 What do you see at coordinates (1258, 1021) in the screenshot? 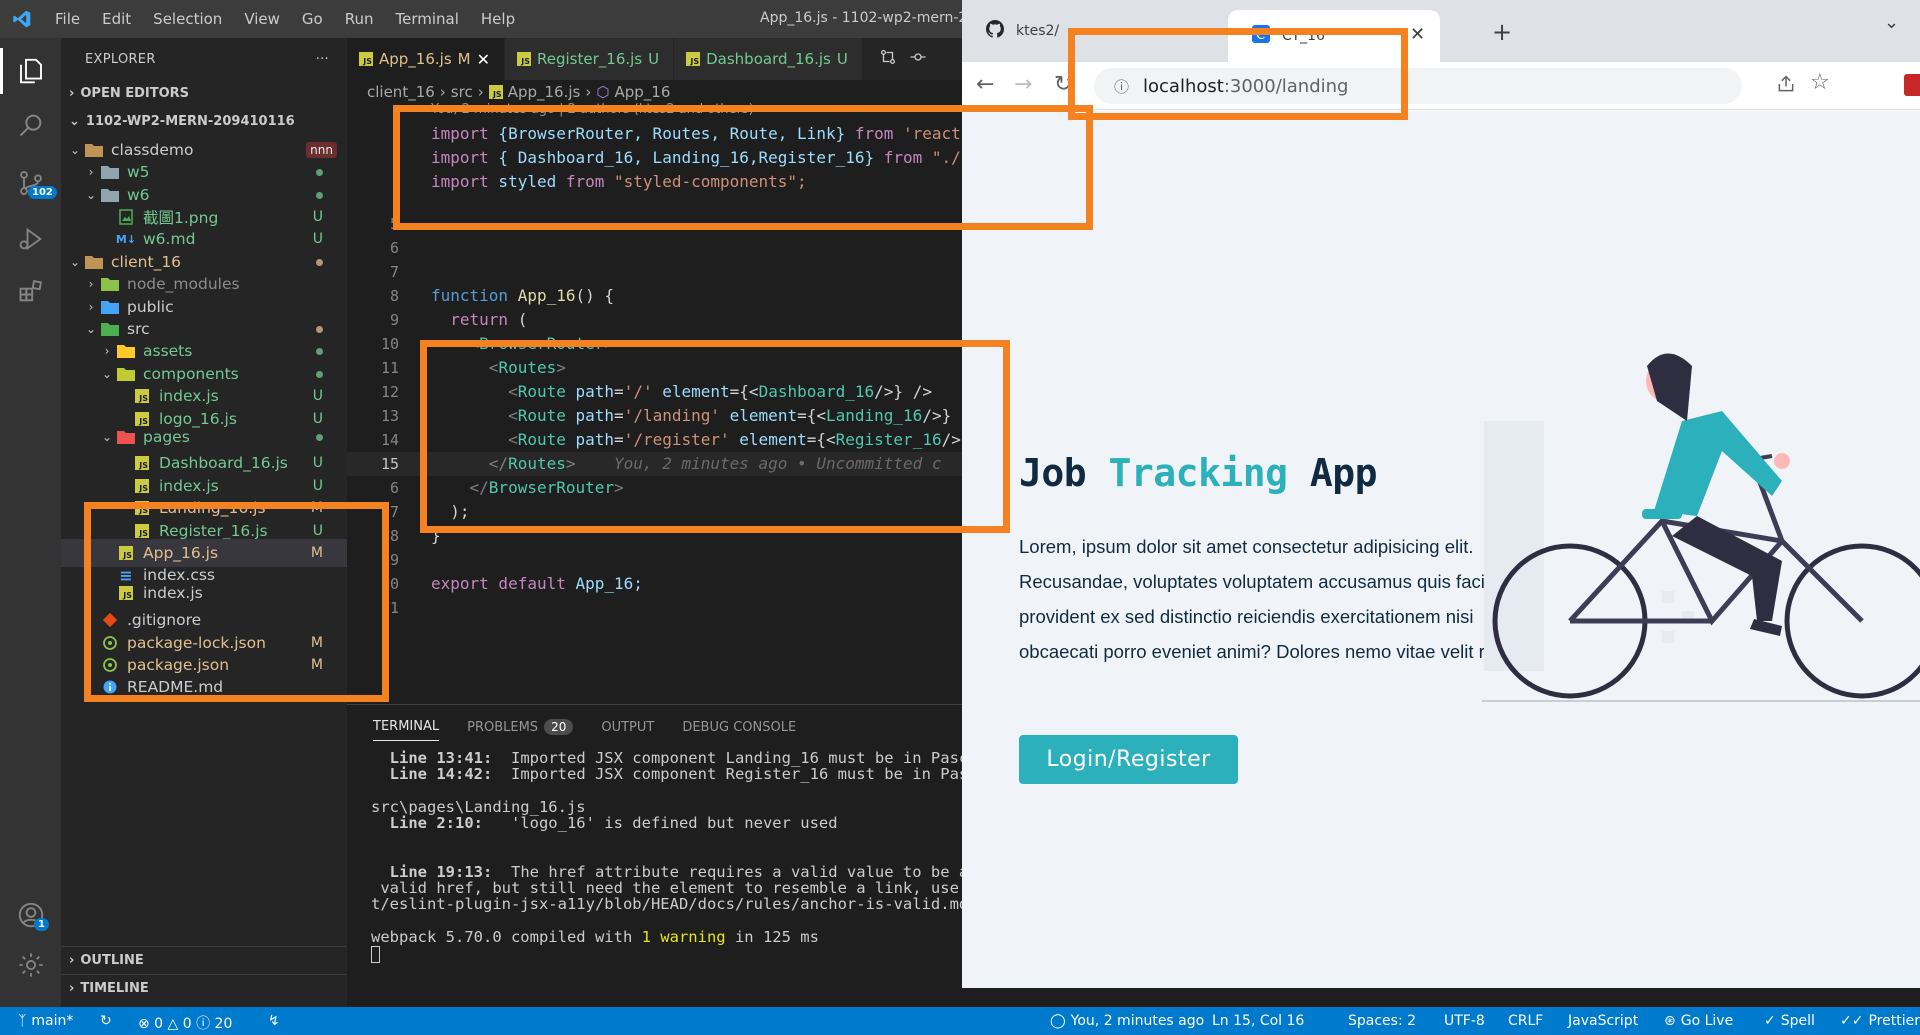
I see `status-cursor-position: Ln 15, Col 16` at bounding box center [1258, 1021].